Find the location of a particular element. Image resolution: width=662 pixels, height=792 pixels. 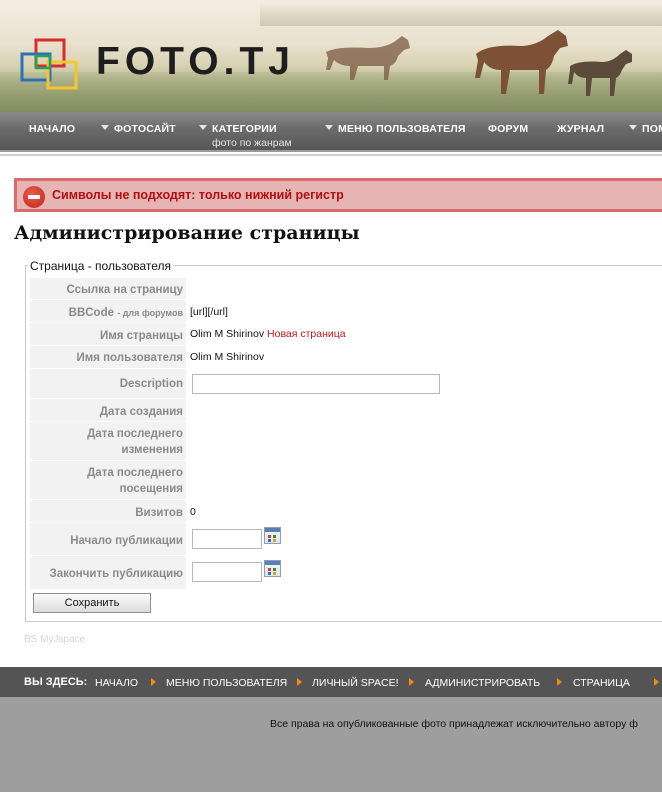

site-header: FOTO.TJ is located at coordinates (331, 56).